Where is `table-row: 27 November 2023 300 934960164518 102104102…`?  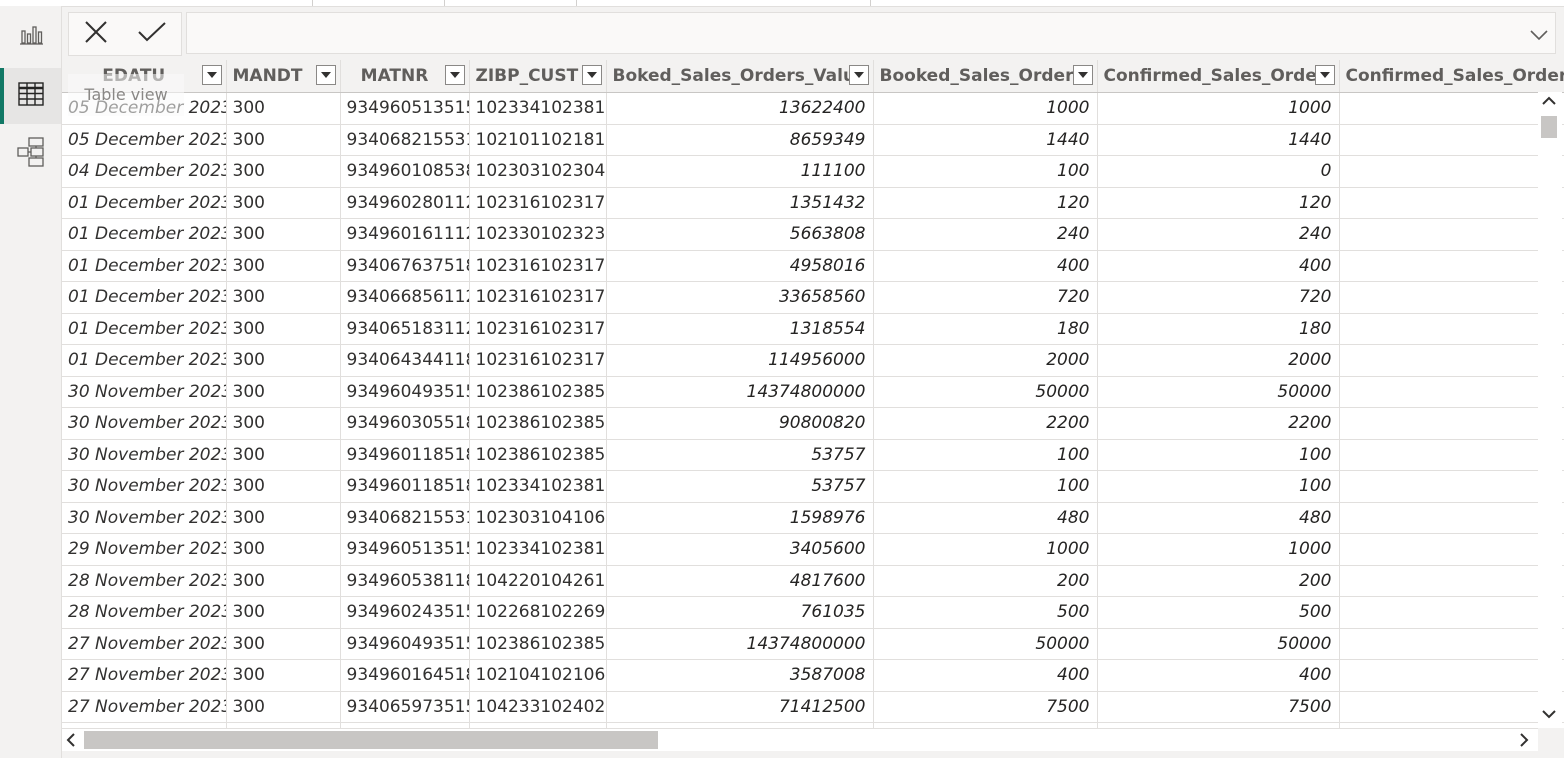
table-row: 27 November 2023 300 934960164518 102104102… is located at coordinates (813, 675).